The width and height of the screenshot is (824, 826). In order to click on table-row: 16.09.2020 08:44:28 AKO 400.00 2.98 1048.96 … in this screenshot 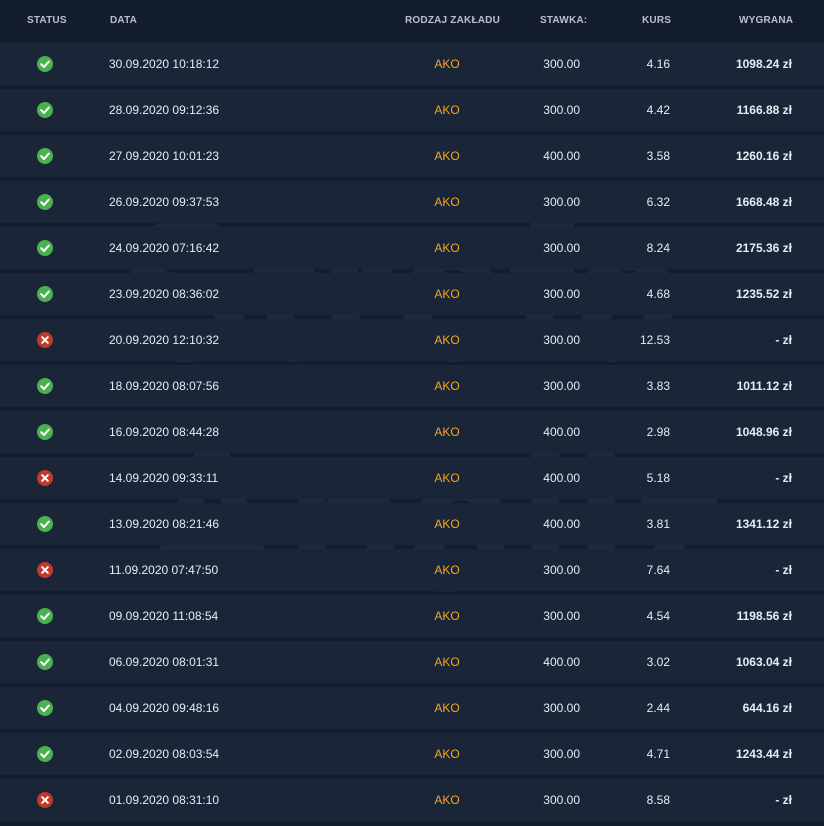, I will do `click(412, 432)`.